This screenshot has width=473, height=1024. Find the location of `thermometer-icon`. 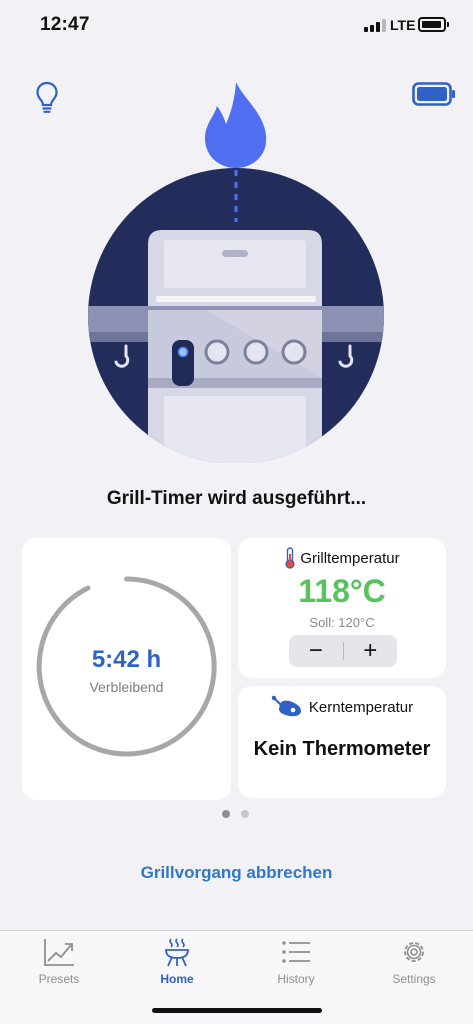

thermometer-icon is located at coordinates (290, 558).